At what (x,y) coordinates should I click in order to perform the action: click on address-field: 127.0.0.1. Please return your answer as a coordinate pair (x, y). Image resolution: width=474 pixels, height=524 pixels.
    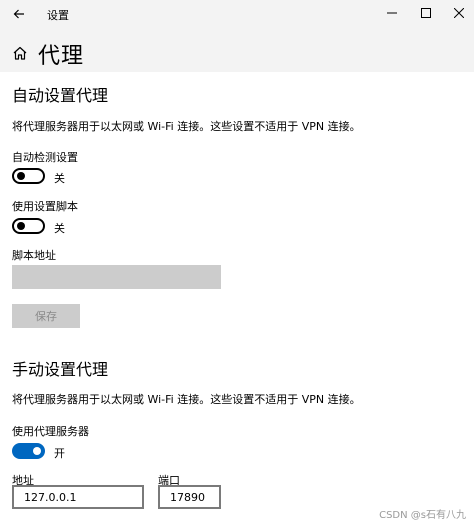
    Looking at the image, I should click on (78, 497).